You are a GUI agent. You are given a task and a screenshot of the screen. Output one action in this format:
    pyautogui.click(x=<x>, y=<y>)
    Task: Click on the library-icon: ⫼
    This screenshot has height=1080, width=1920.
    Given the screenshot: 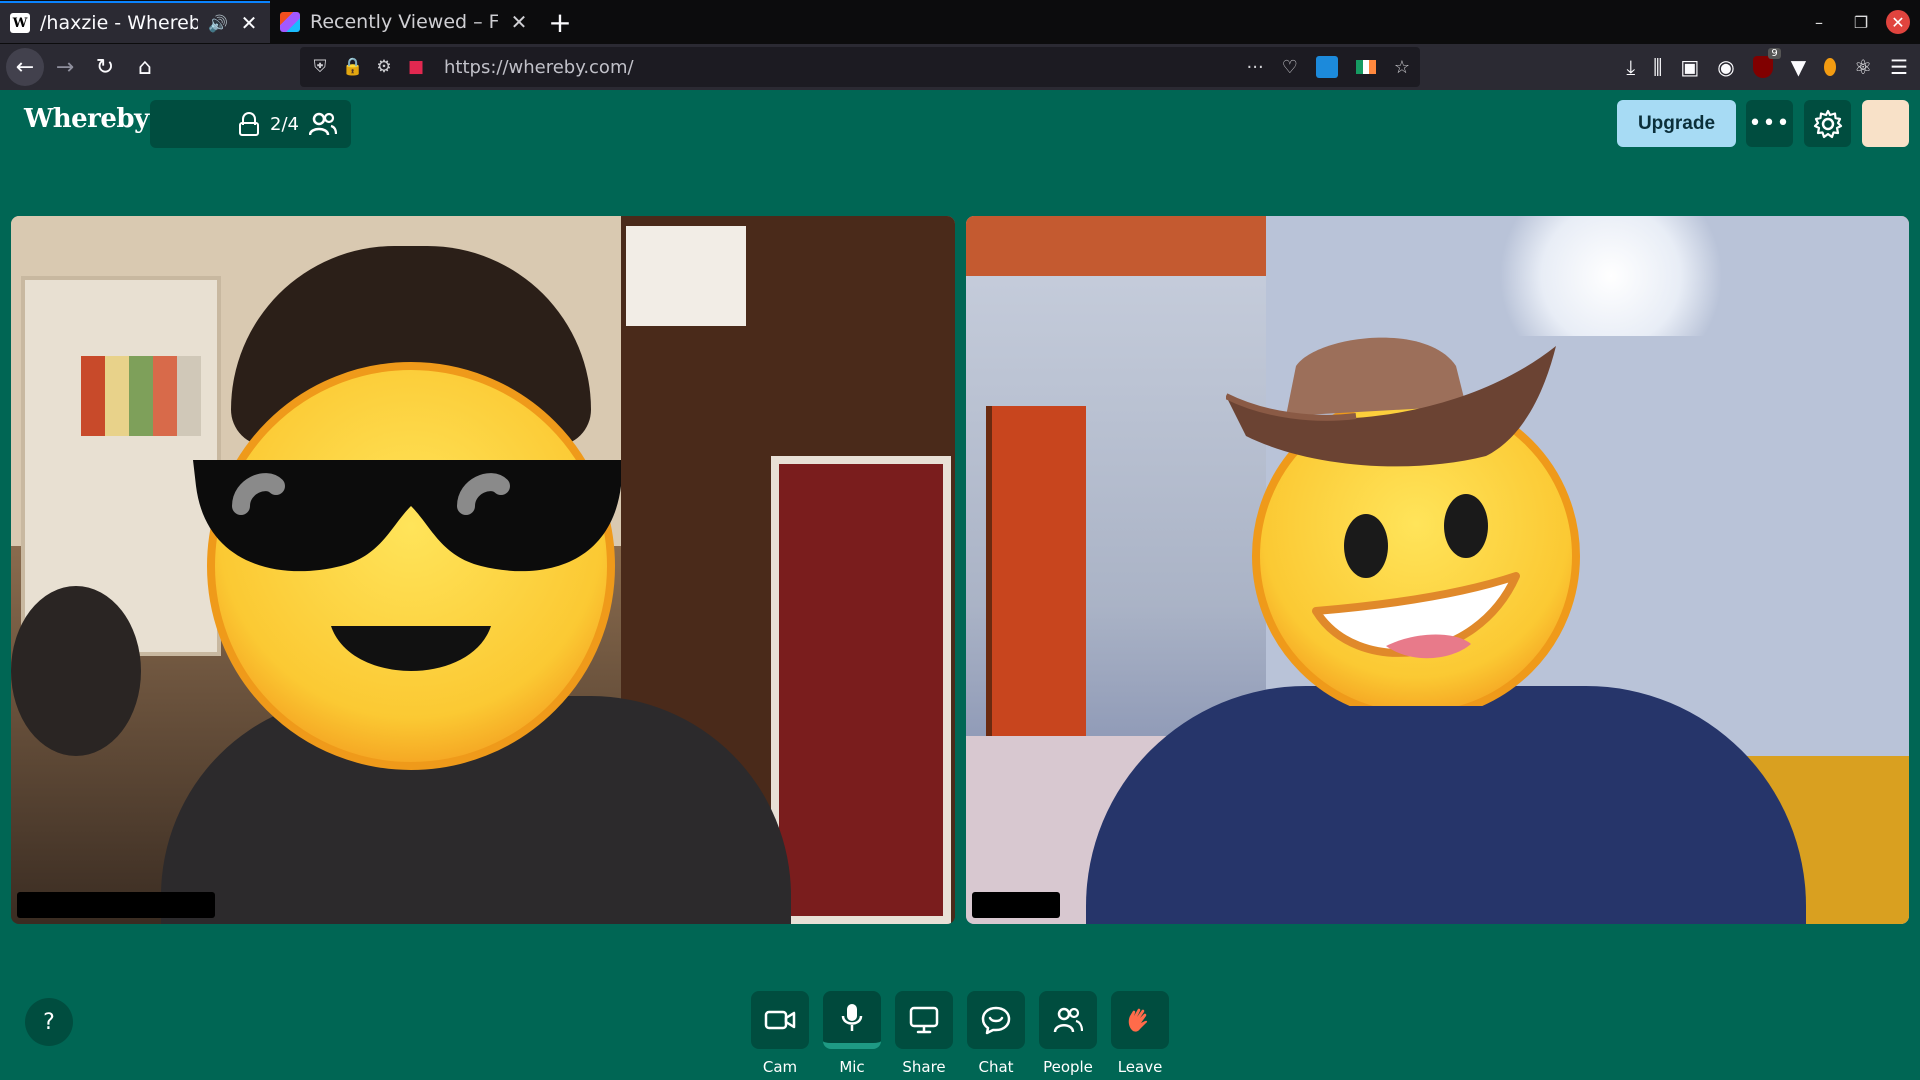 What is the action you would take?
    pyautogui.click(x=1657, y=67)
    